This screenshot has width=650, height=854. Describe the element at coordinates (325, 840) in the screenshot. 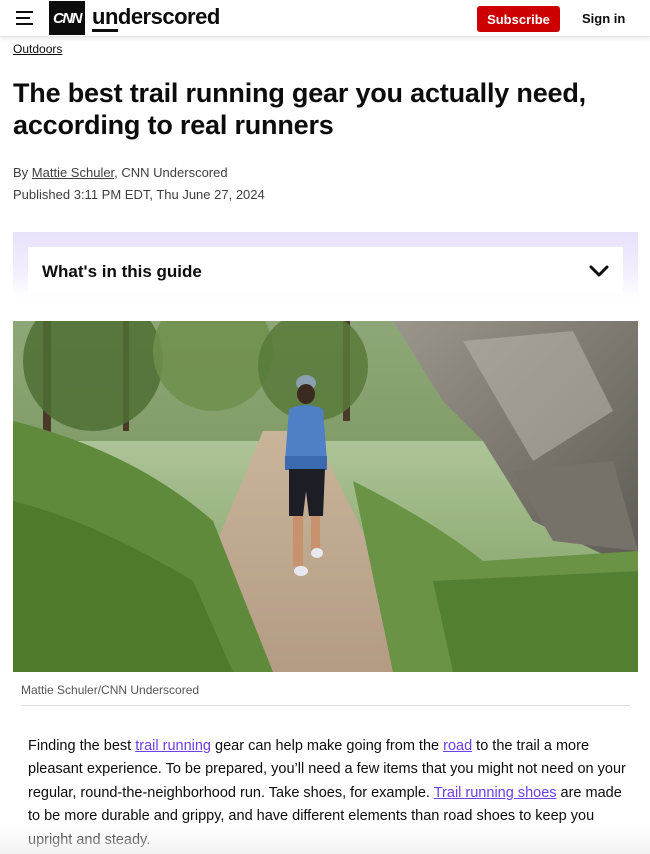

I see `bottom-fade` at that location.